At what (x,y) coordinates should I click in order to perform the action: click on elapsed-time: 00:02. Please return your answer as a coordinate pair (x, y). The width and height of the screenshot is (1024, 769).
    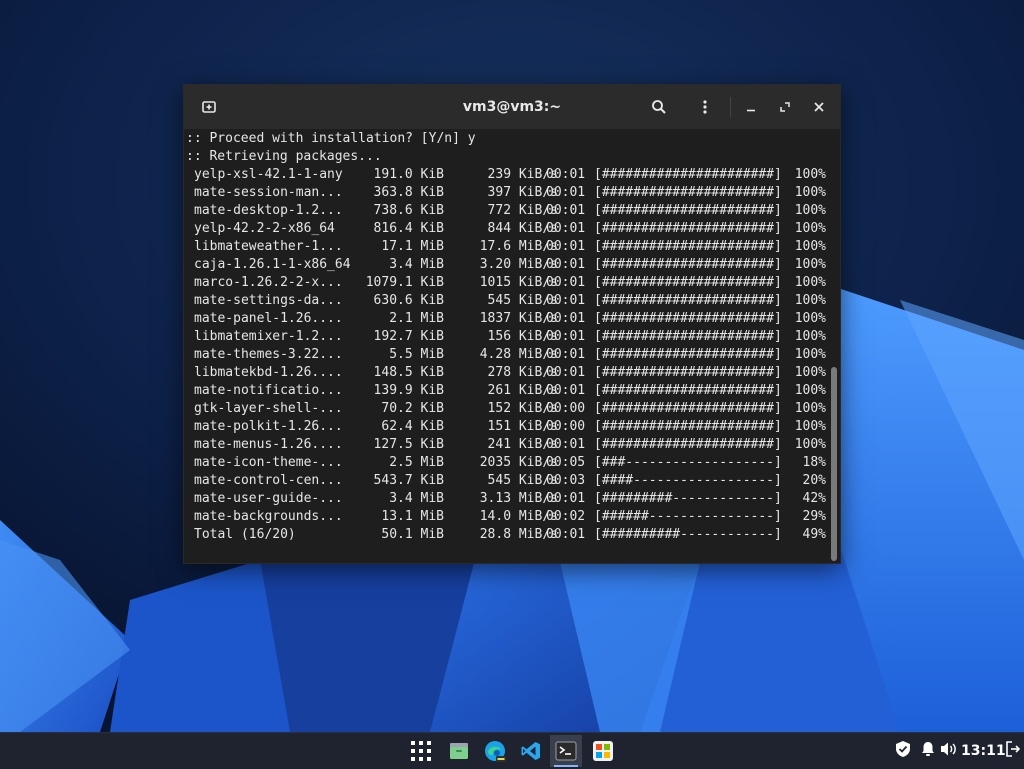
    Looking at the image, I should click on (566, 516).